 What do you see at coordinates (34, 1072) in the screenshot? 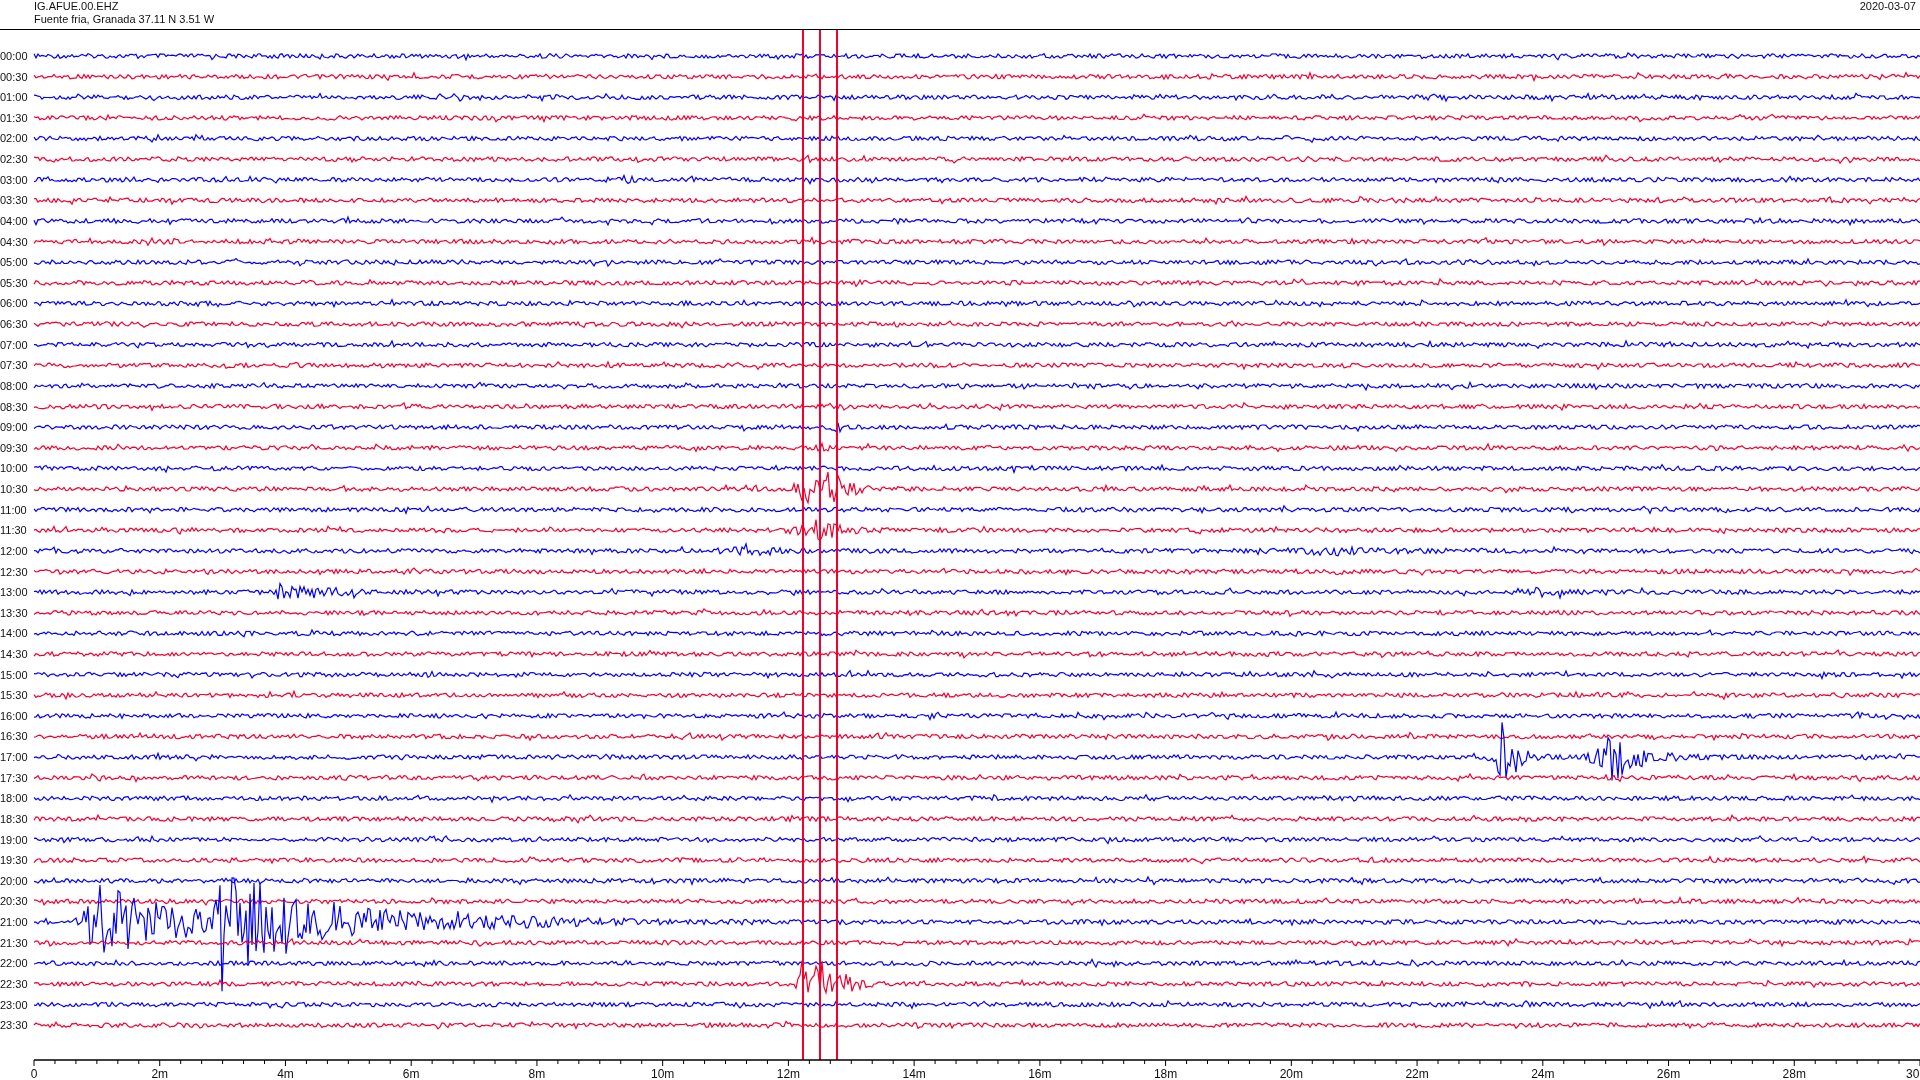
I see `axis-label: 0` at bounding box center [34, 1072].